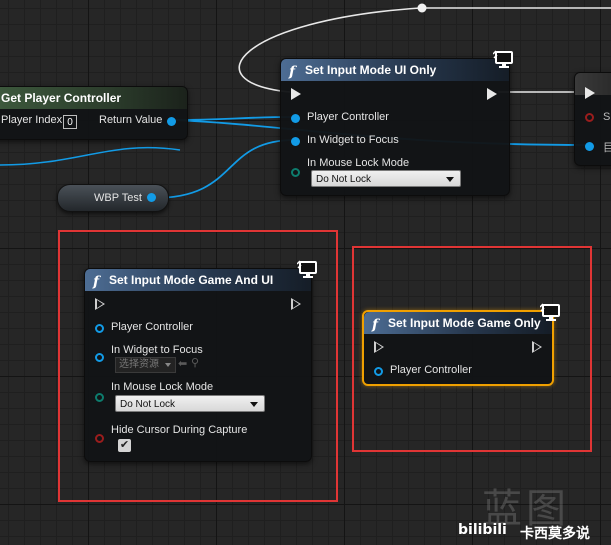 This screenshot has height=545, width=611. Describe the element at coordinates (607, 148) in the screenshot. I see `partial-label-b: 目` at that location.